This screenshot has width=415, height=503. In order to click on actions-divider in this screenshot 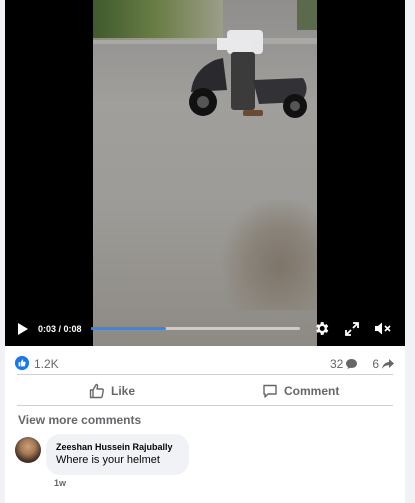, I will do `click(205, 405)`.